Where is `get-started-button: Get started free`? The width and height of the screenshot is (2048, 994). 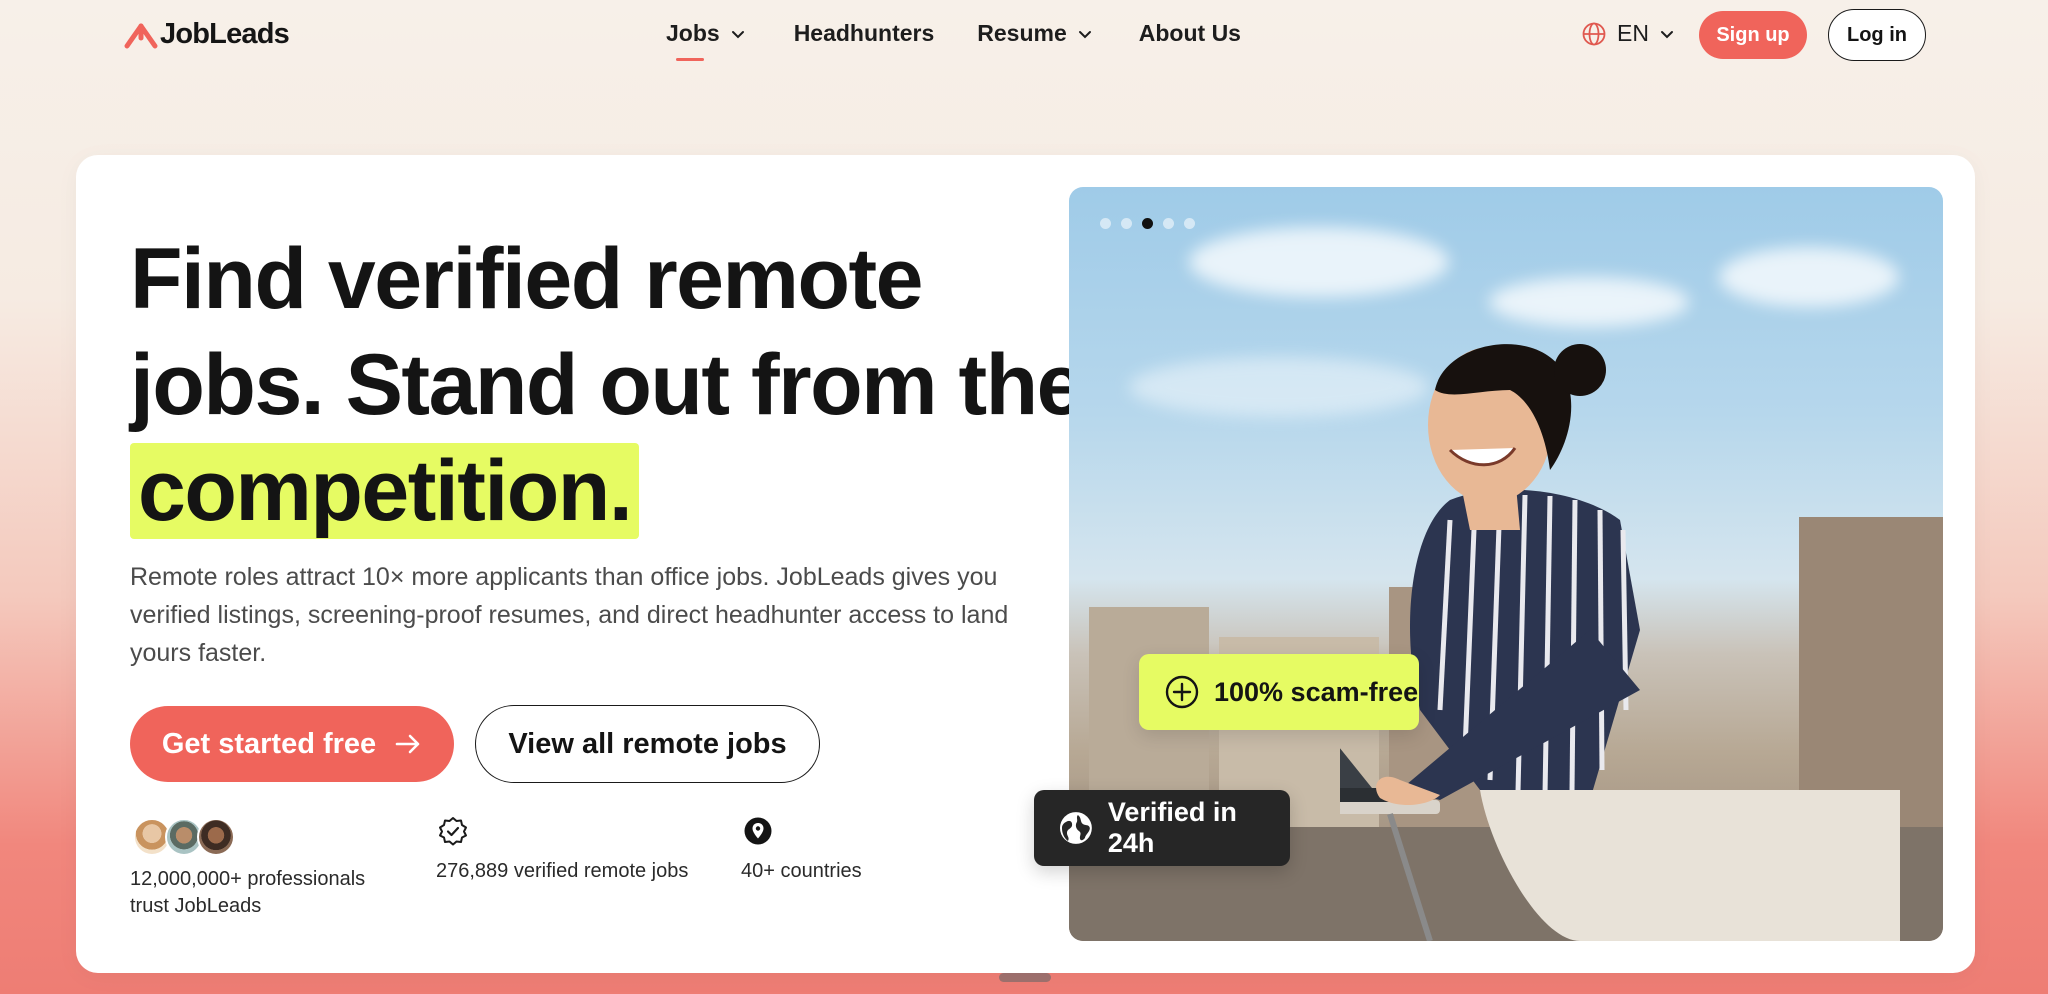
get-started-button: Get started free is located at coordinates (292, 744).